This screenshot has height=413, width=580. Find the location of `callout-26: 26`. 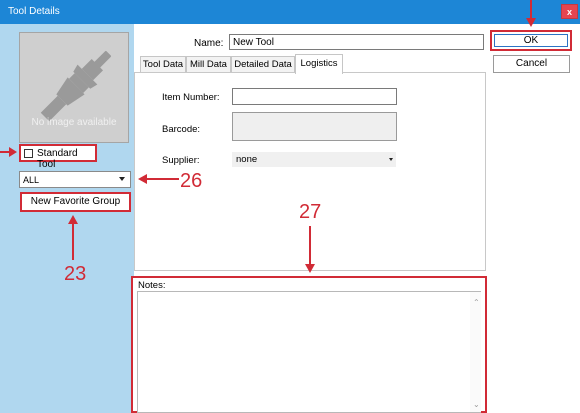

callout-26: 26 is located at coordinates (191, 181).